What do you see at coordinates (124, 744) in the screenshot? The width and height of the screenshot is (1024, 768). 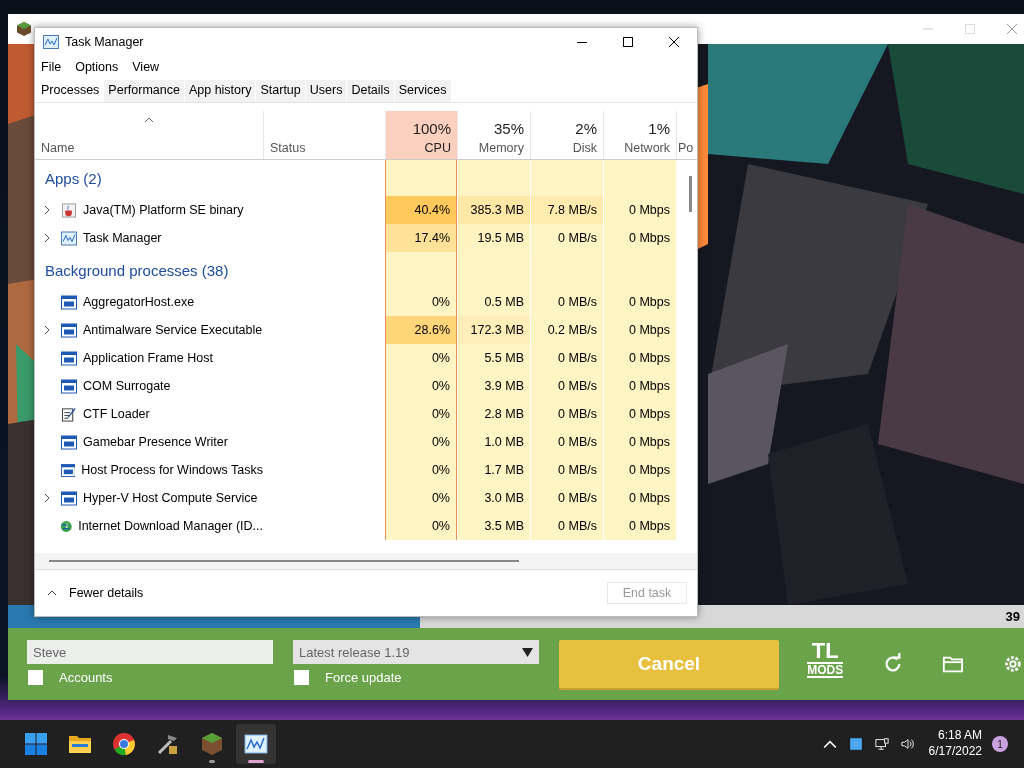 I see `browser-icon` at bounding box center [124, 744].